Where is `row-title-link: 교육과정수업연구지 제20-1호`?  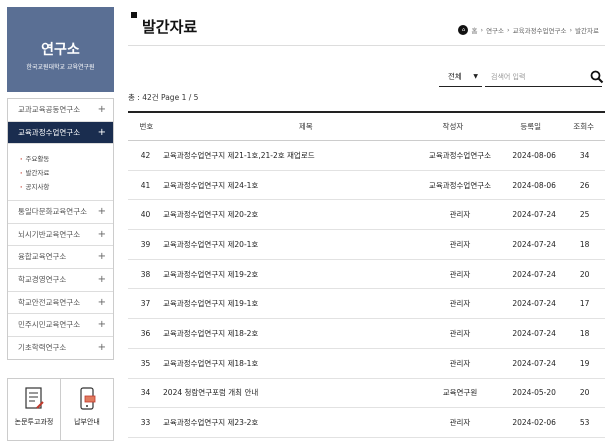
row-title-link: 교육과정수업연구지 제20-1호 is located at coordinates (244, 244).